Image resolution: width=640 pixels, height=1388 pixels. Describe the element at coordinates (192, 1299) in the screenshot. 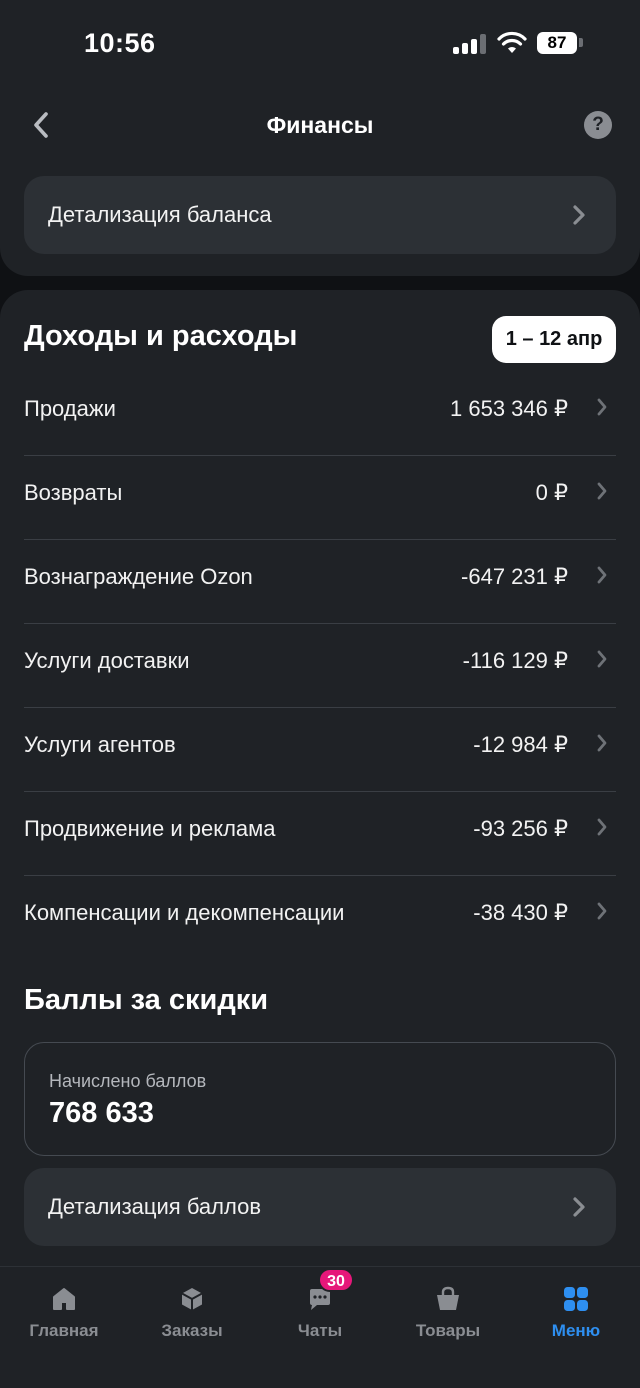

I see `box-icon` at that location.